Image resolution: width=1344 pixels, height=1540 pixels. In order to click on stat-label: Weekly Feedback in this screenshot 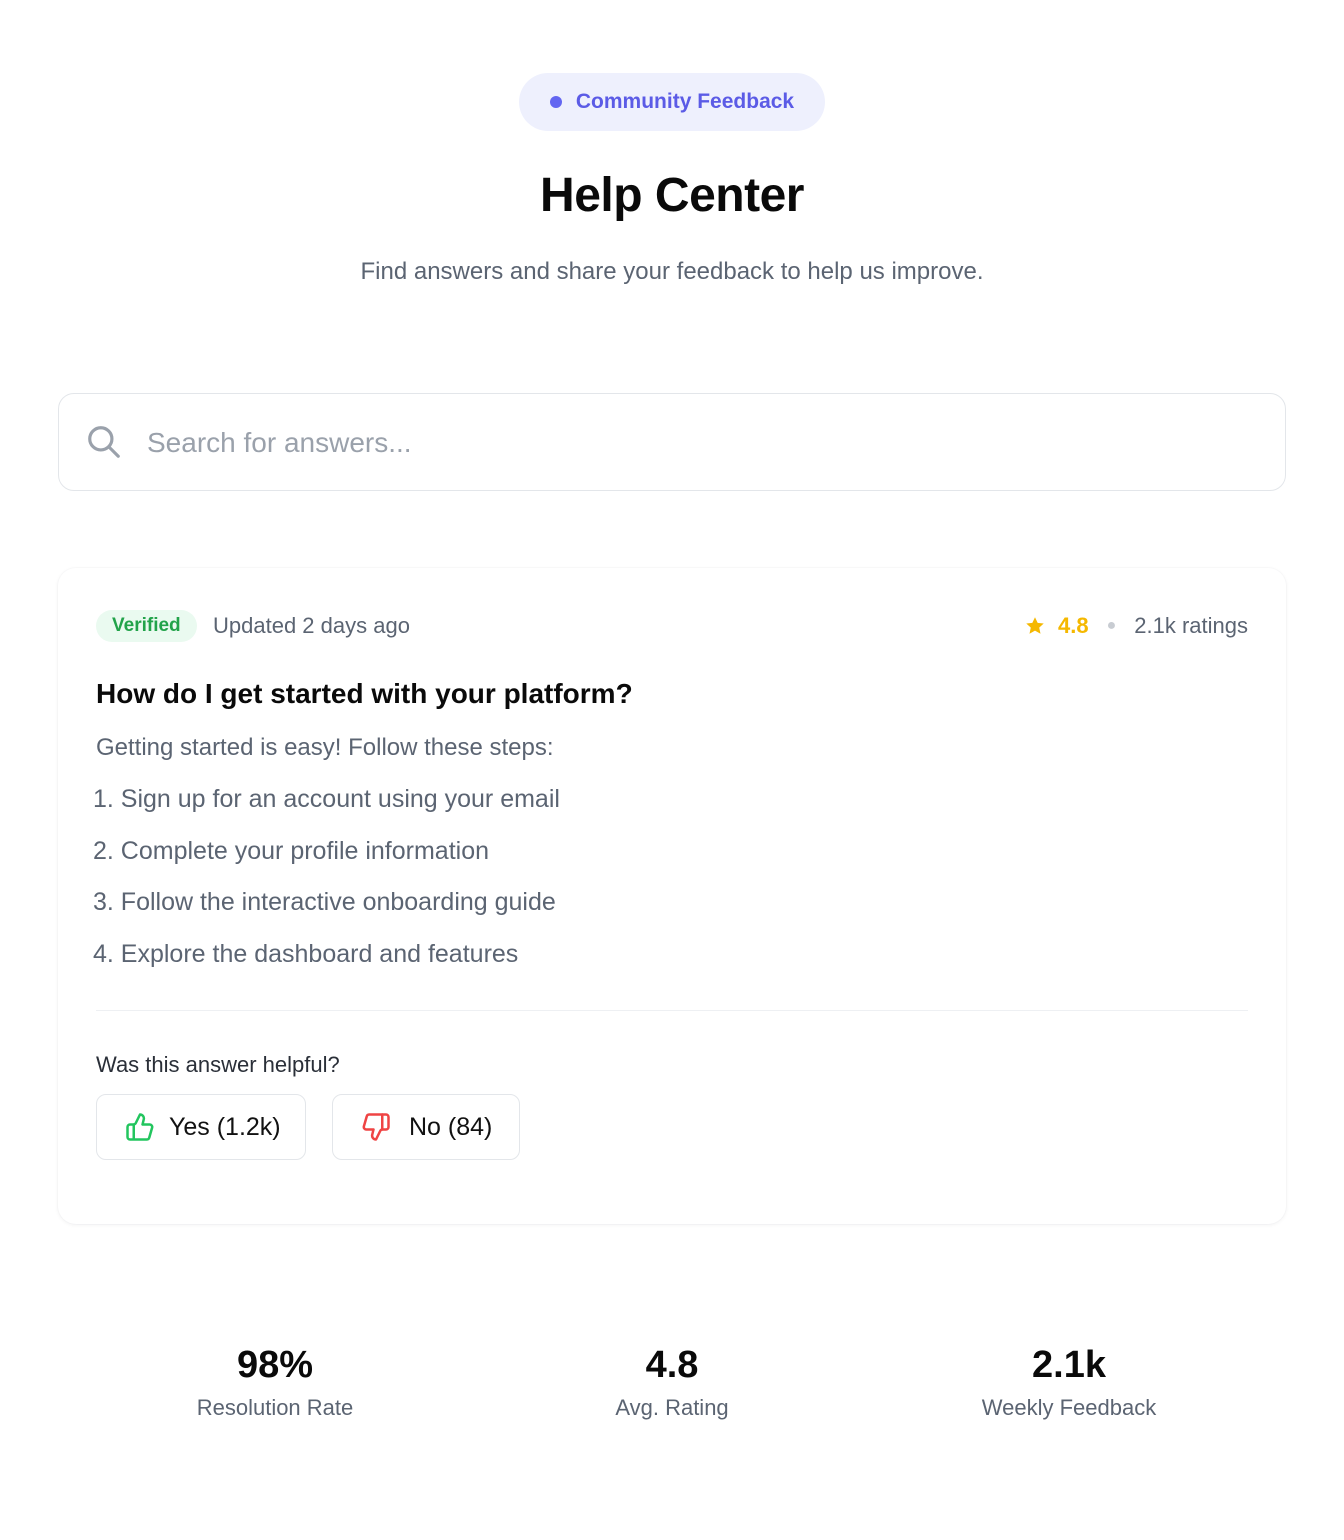, I will do `click(1069, 1407)`.